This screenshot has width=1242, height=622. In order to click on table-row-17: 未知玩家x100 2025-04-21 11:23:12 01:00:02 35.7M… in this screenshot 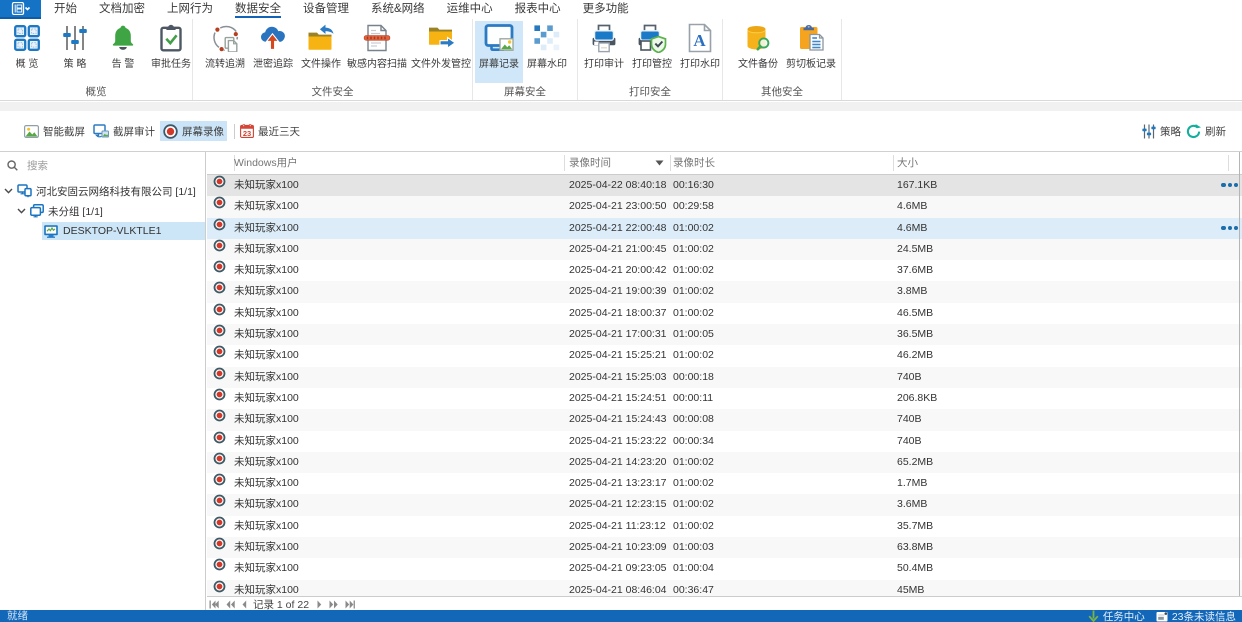, I will do `click(724, 526)`.